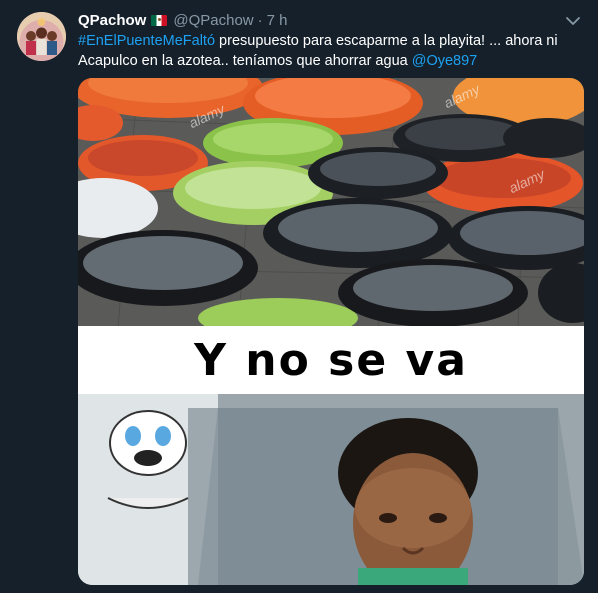  Describe the element at coordinates (445, 61) in the screenshot. I see `mention-link: @Oye897` at that location.